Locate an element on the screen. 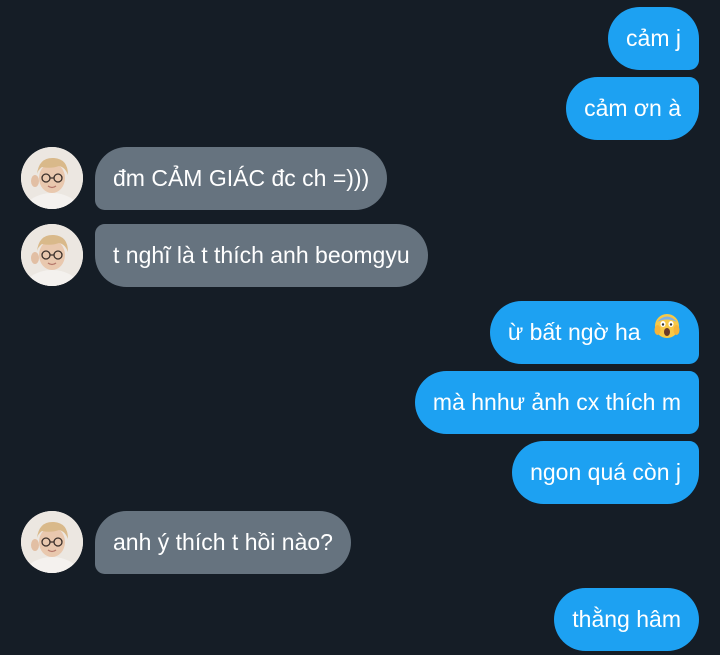 This screenshot has height=655, width=720. outgoing-message-bubble: ừ bất ngờ ha is located at coordinates (594, 332).